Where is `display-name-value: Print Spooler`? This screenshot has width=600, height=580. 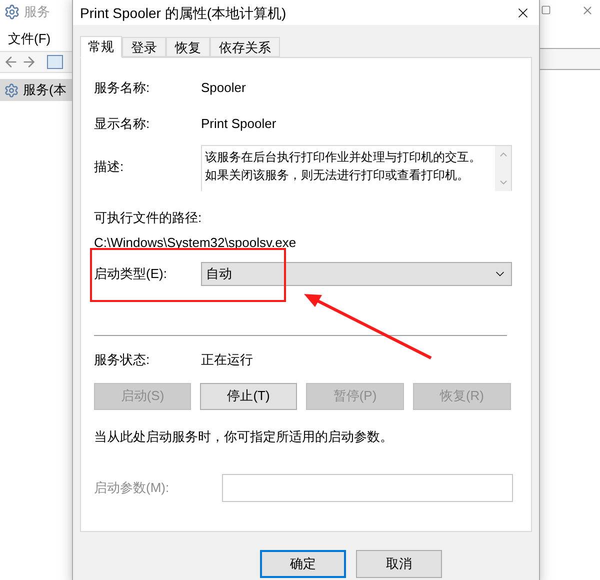
display-name-value: Print Spooler is located at coordinates (238, 123).